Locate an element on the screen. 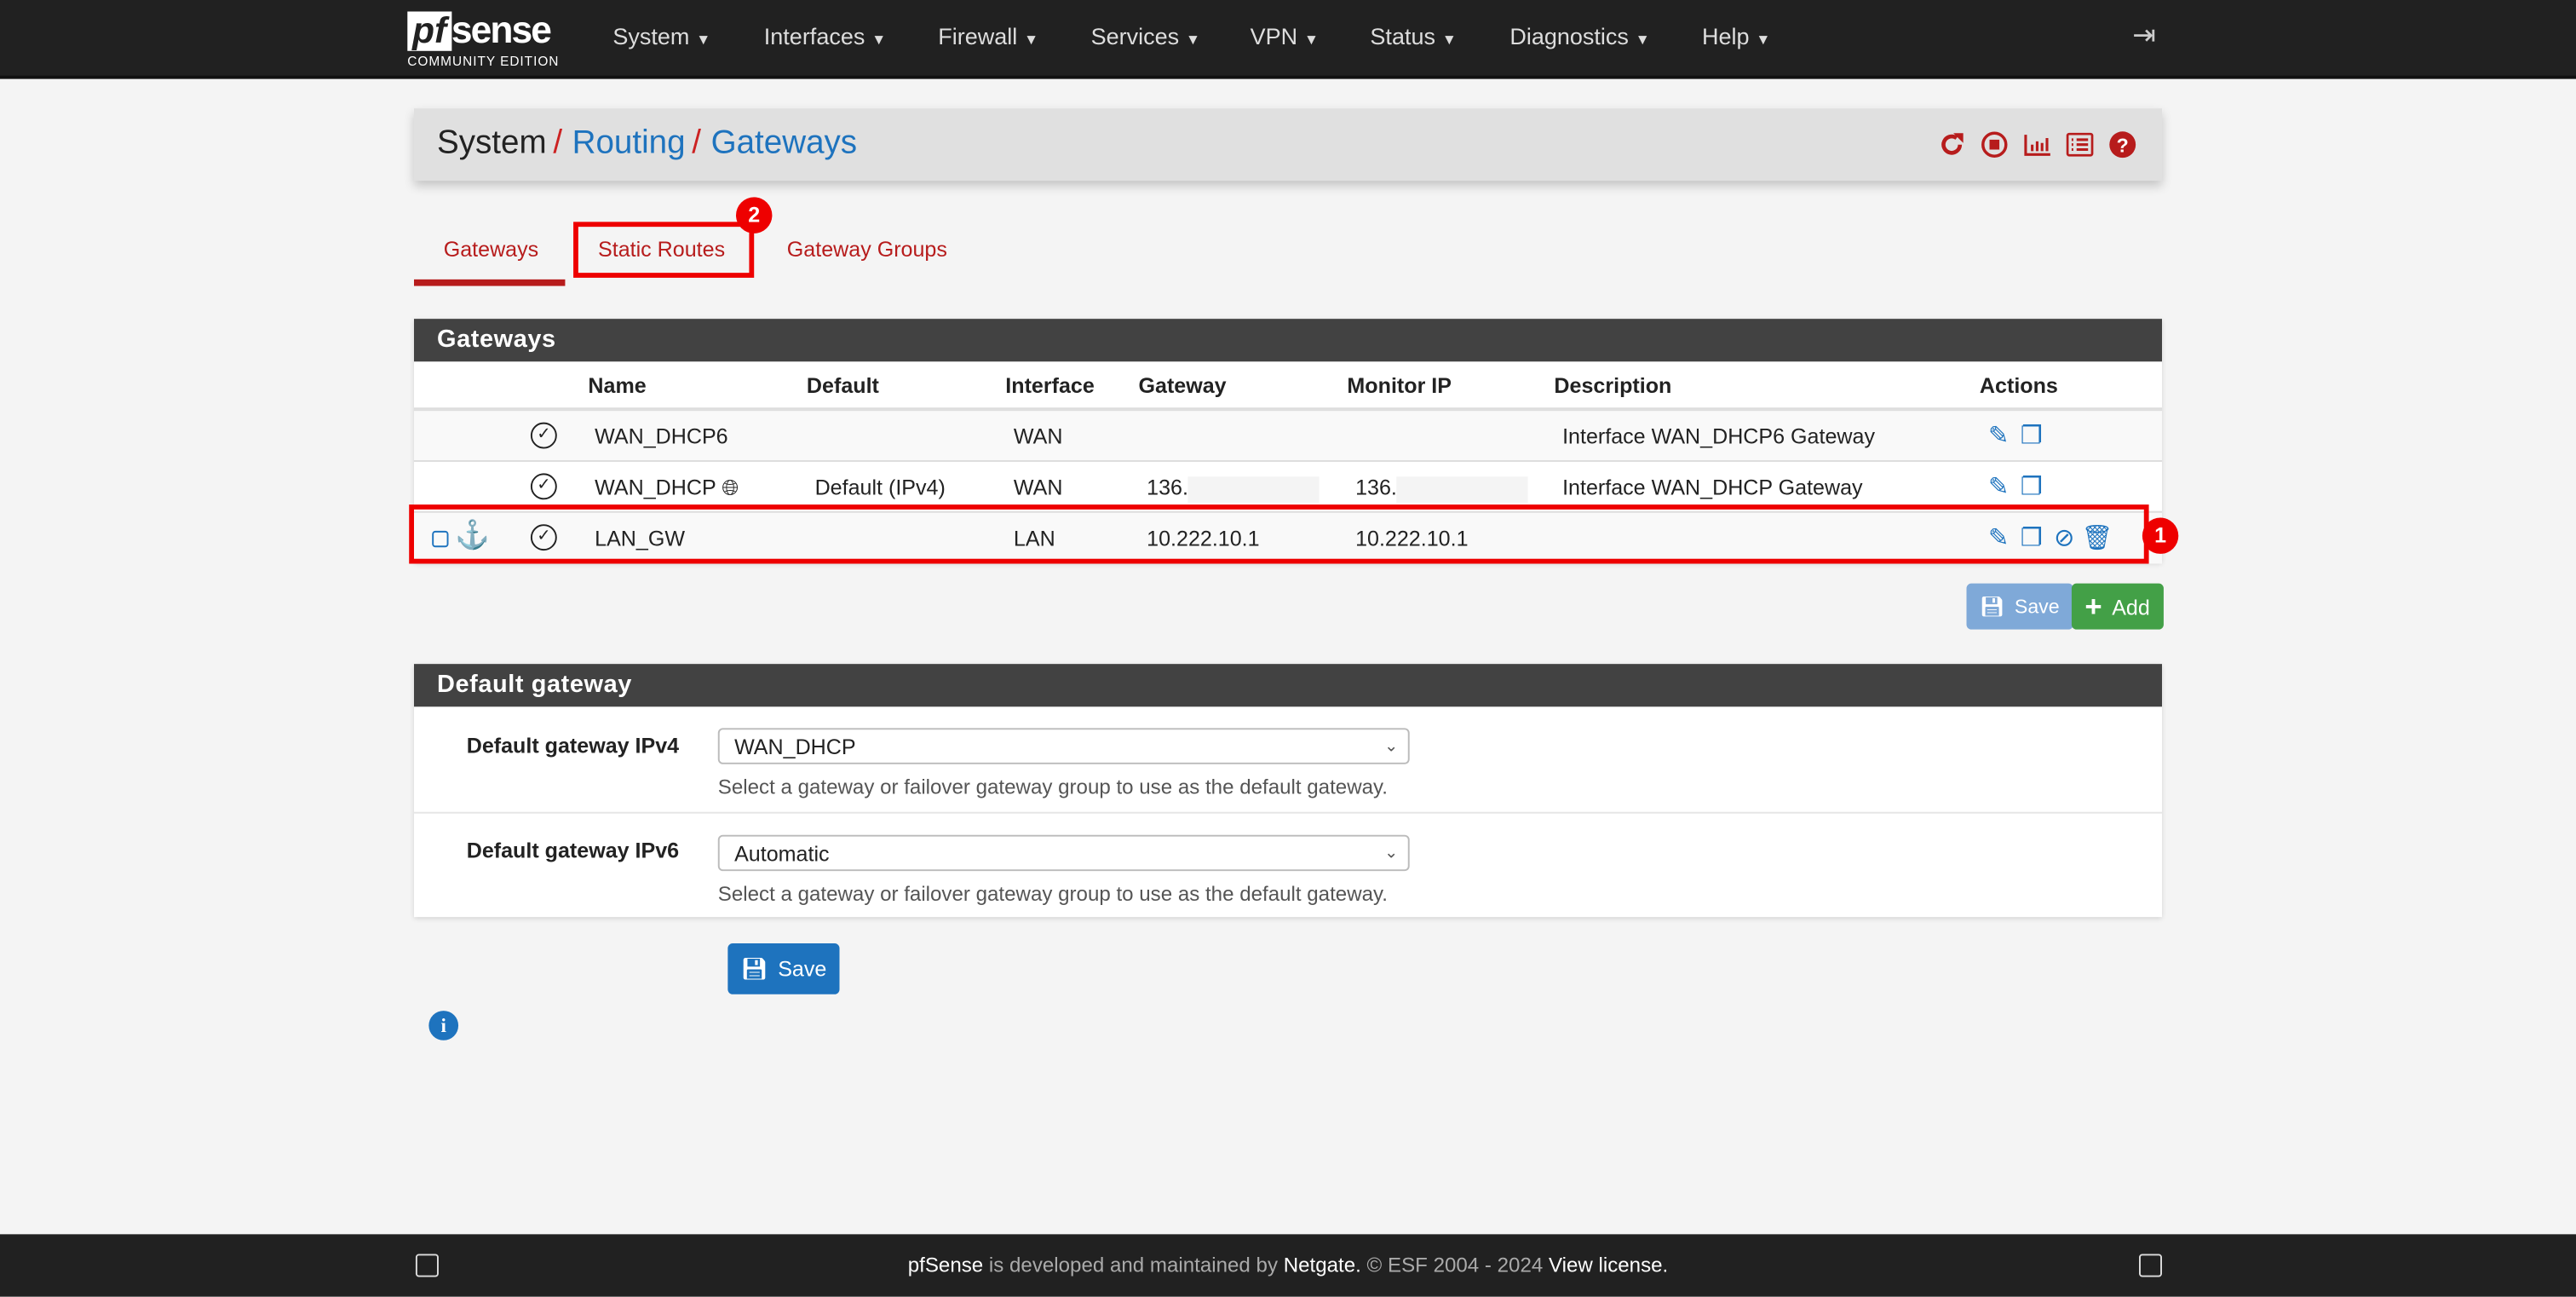  gateway-description: Interface WAN_DHCP6 Gateway is located at coordinates (1719, 436).